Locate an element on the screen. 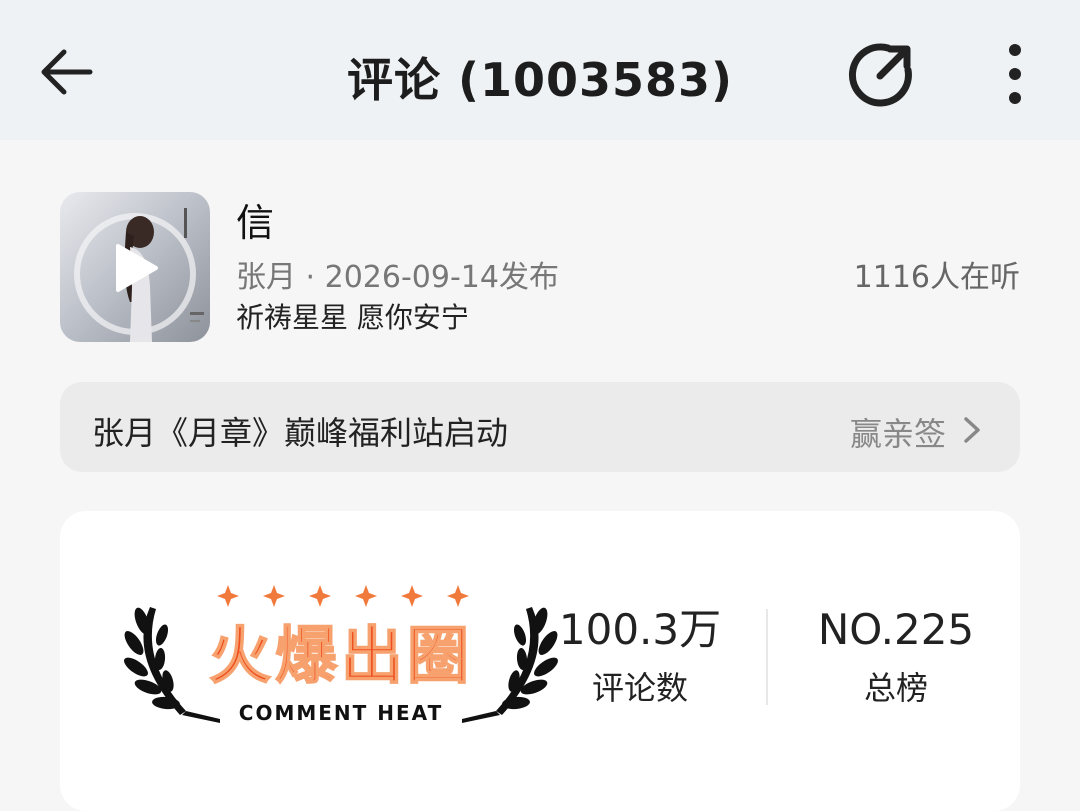 This screenshot has width=1080, height=811. share-icon is located at coordinates (880, 75).